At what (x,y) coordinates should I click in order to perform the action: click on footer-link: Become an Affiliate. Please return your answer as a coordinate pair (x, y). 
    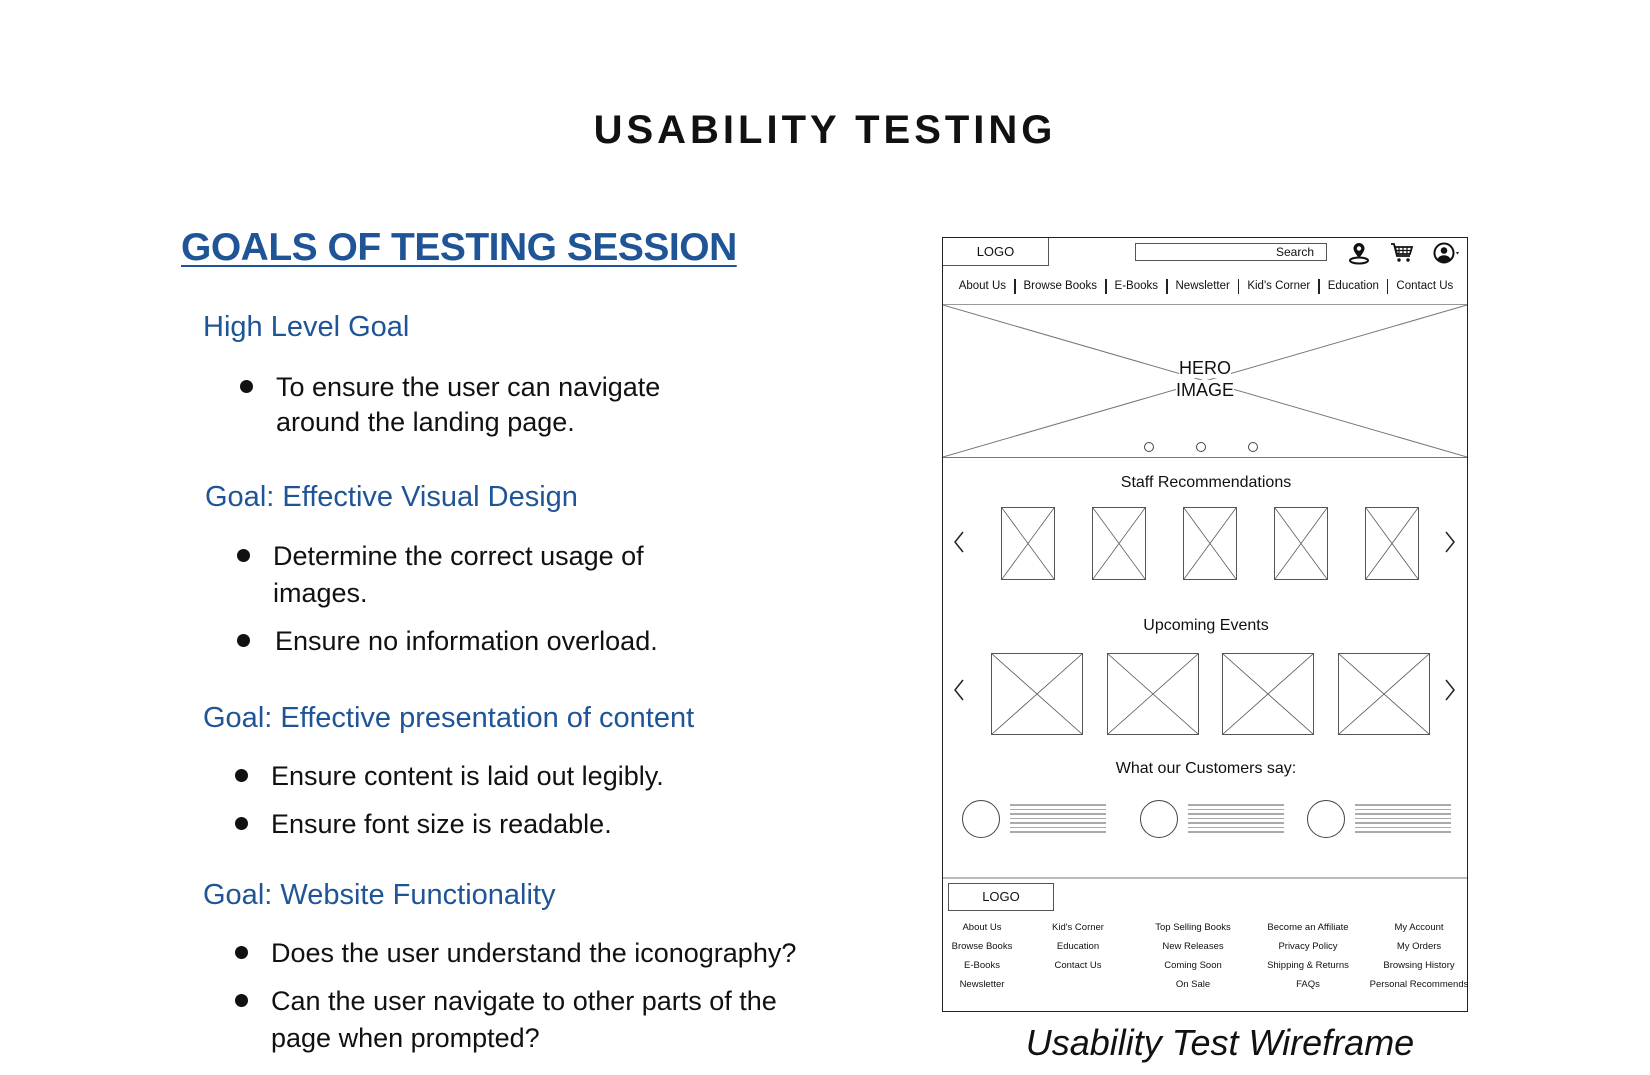
    Looking at the image, I should click on (1308, 927).